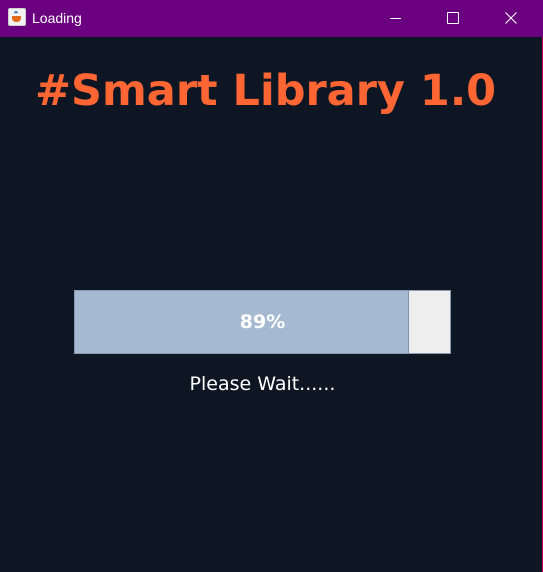  I want to click on close-icon, so click(511, 18).